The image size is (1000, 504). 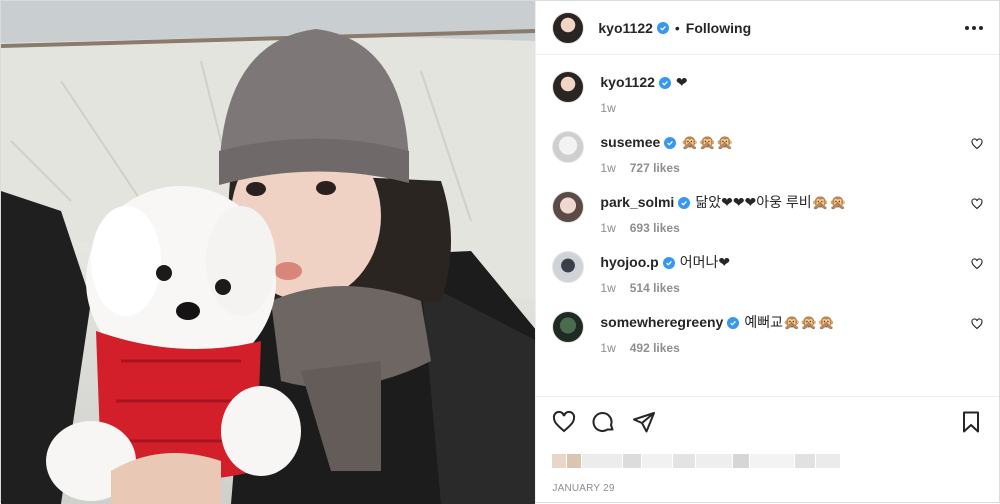 I want to click on share-icon, so click(x=644, y=422).